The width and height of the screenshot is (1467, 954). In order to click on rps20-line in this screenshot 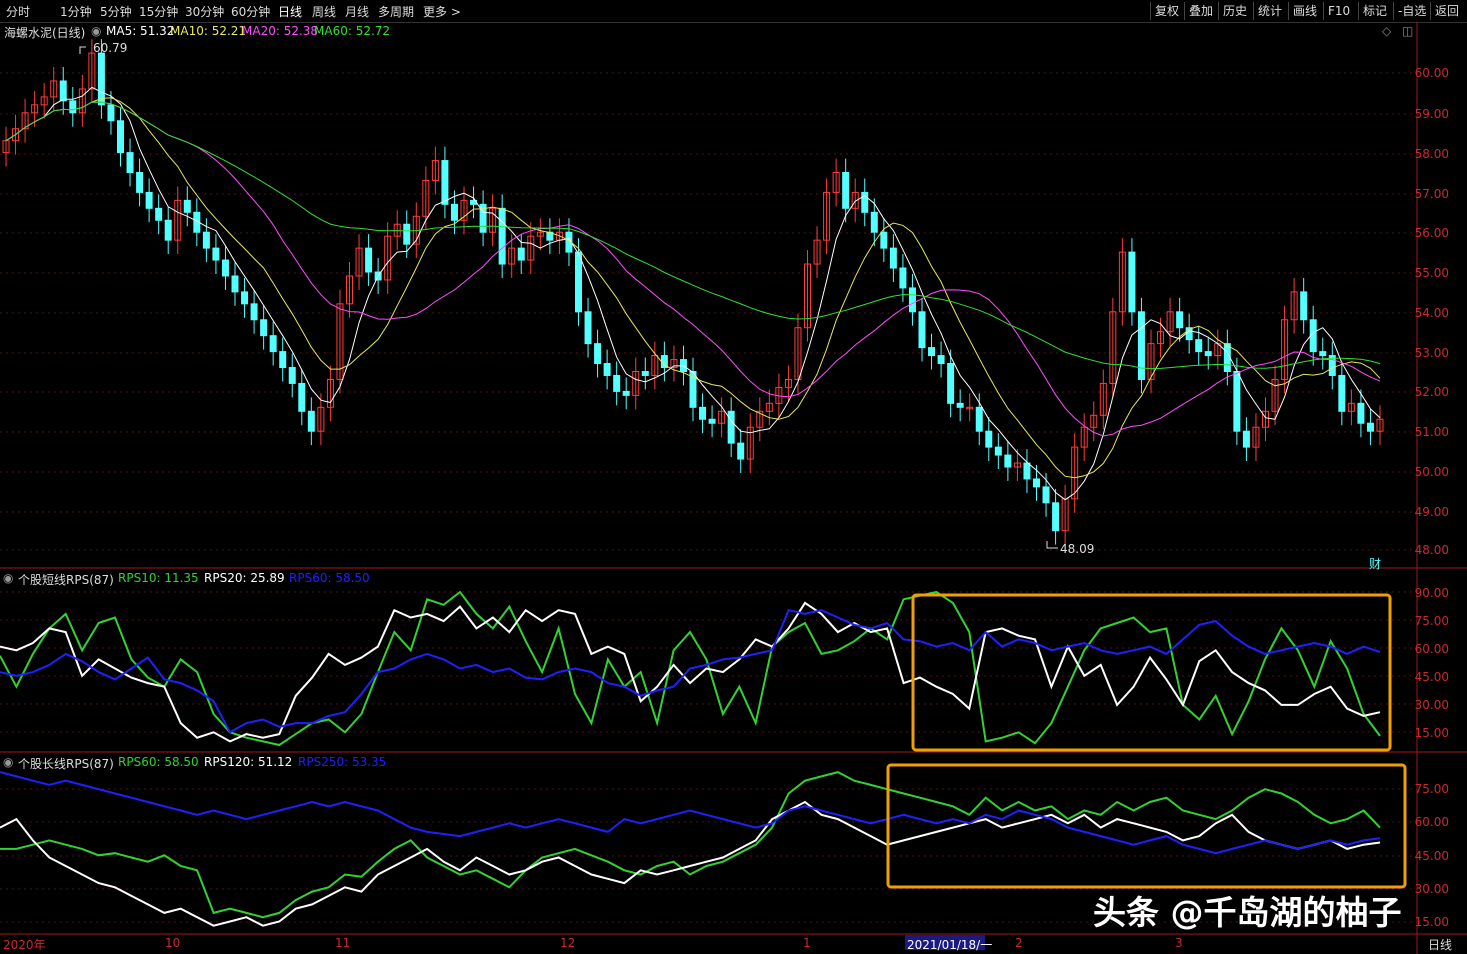, I will do `click(690, 672)`.